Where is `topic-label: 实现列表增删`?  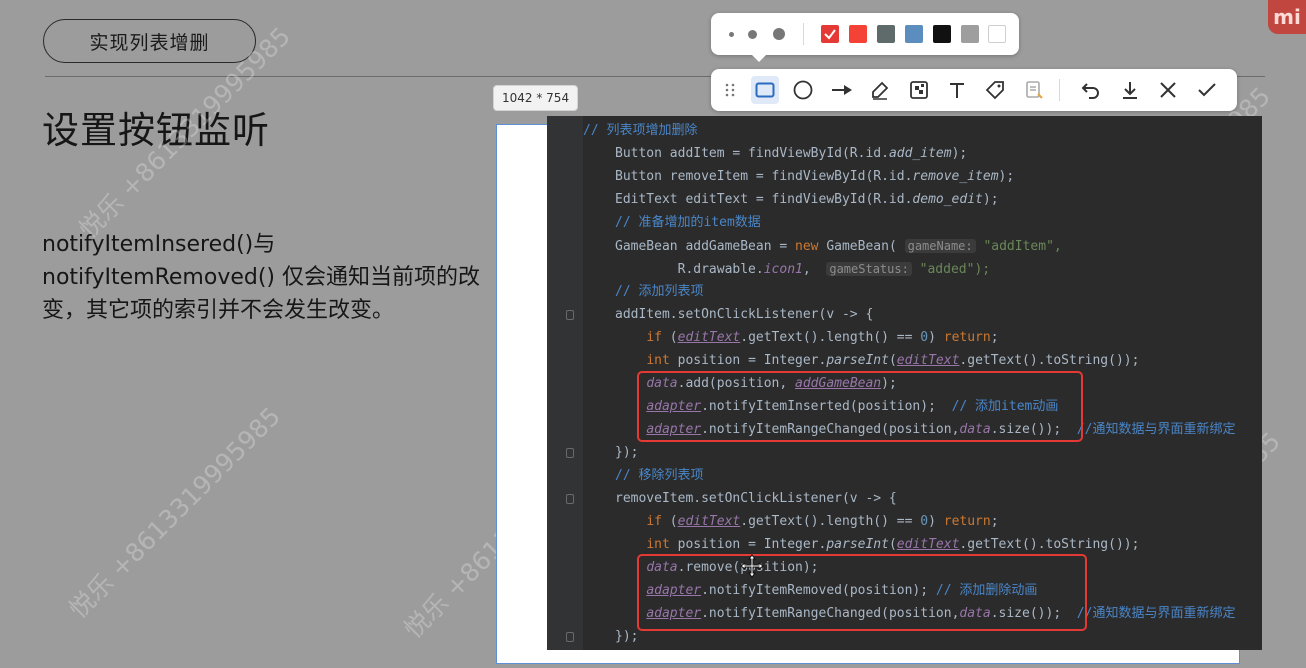
topic-label: 实现列表增删 is located at coordinates (149, 42).